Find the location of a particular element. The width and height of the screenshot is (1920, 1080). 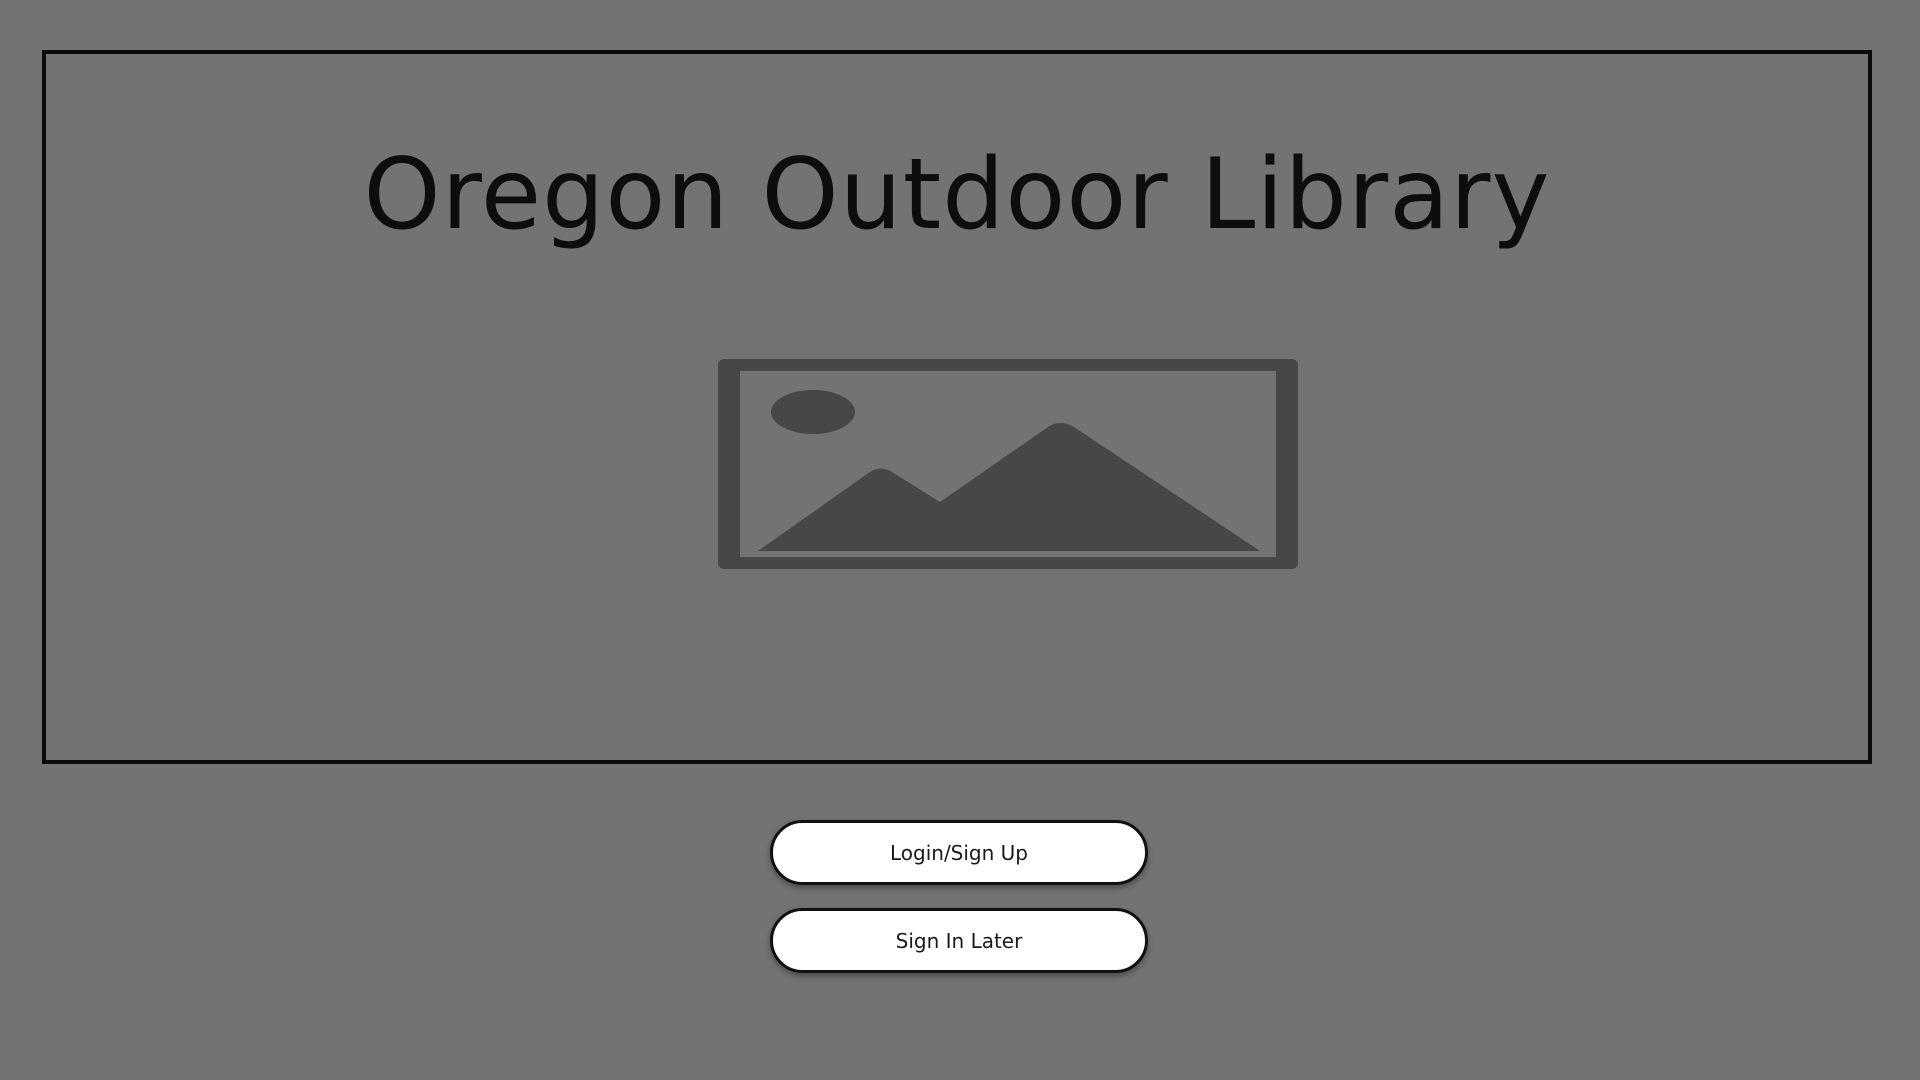

login-signup-button: Login/Sign Up is located at coordinates (959, 852).